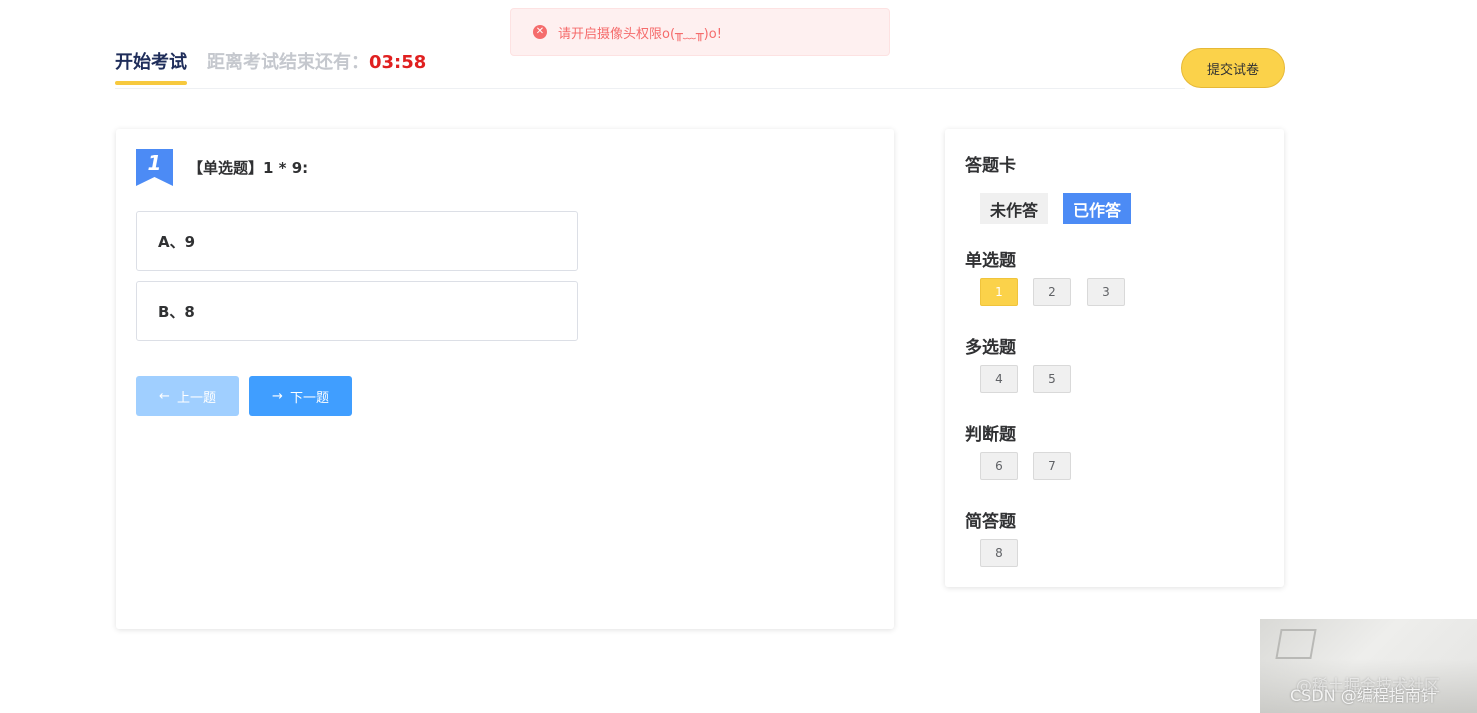  What do you see at coordinates (248, 168) in the screenshot?
I see `question-title: 【单选题】1 * 9:` at bounding box center [248, 168].